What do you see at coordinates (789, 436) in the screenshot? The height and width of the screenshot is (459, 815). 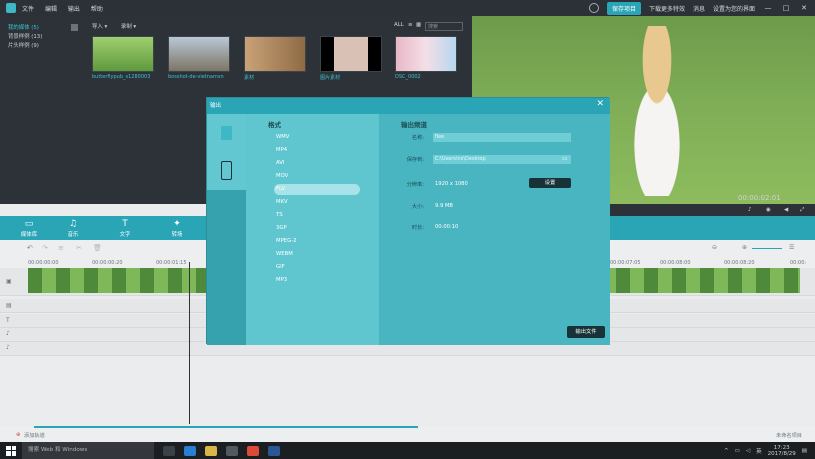 I see `project-name: 未命名项目` at bounding box center [789, 436].